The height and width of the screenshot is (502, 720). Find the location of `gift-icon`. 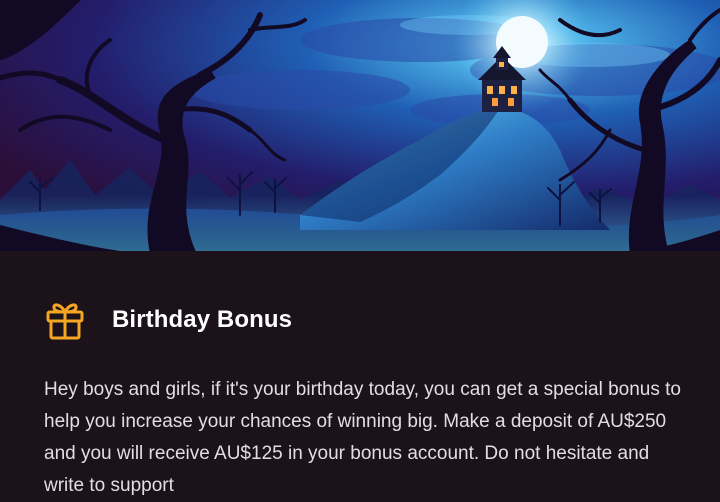

gift-icon is located at coordinates (65, 320).